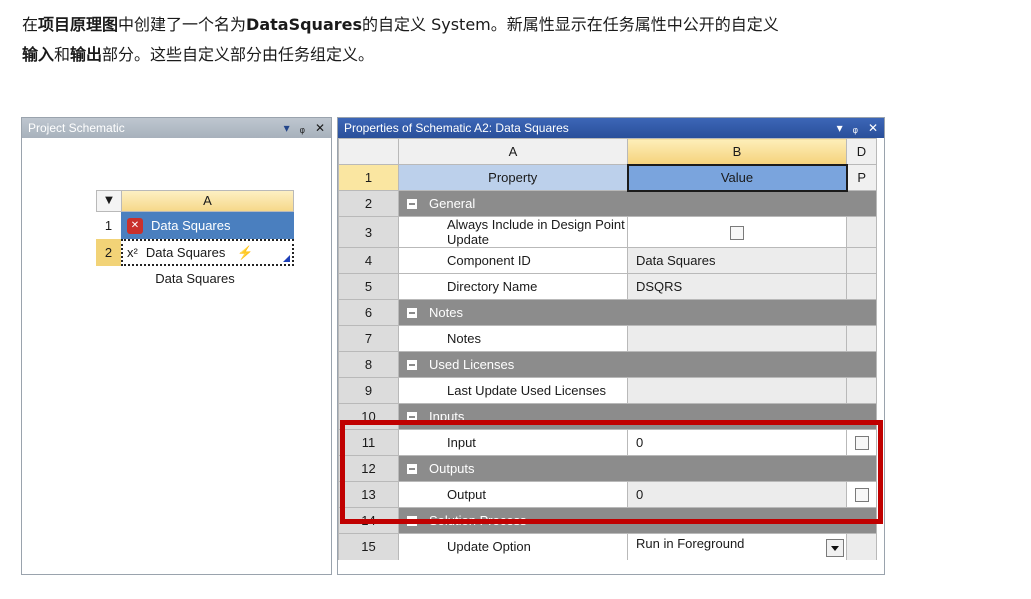 The width and height of the screenshot is (1031, 599). I want to click on group-label: Inputs, so click(447, 416).